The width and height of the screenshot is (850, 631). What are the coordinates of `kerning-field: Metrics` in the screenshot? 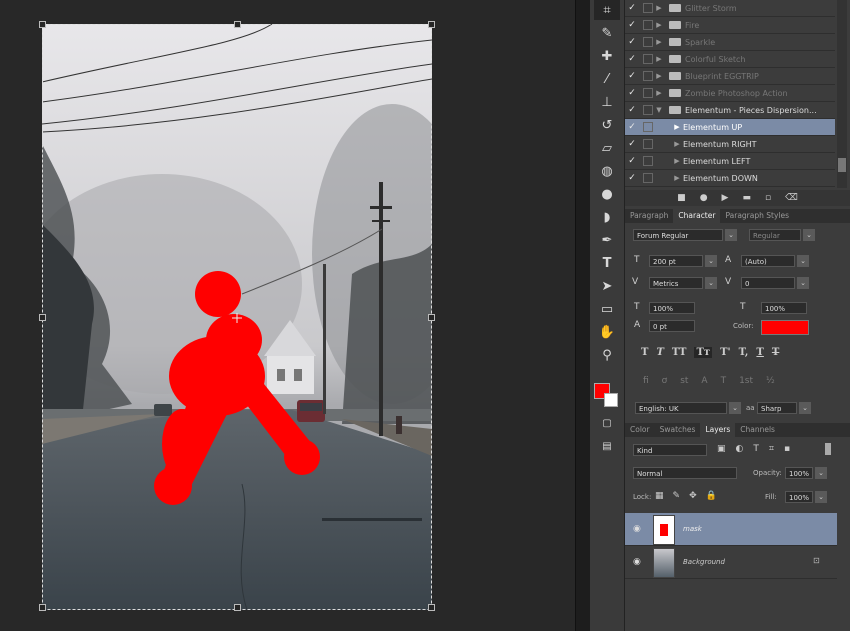 It's located at (676, 283).